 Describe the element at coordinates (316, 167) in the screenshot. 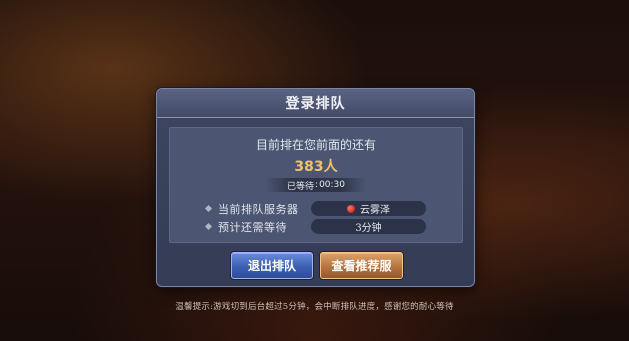

I see `queue-count: 383人` at that location.